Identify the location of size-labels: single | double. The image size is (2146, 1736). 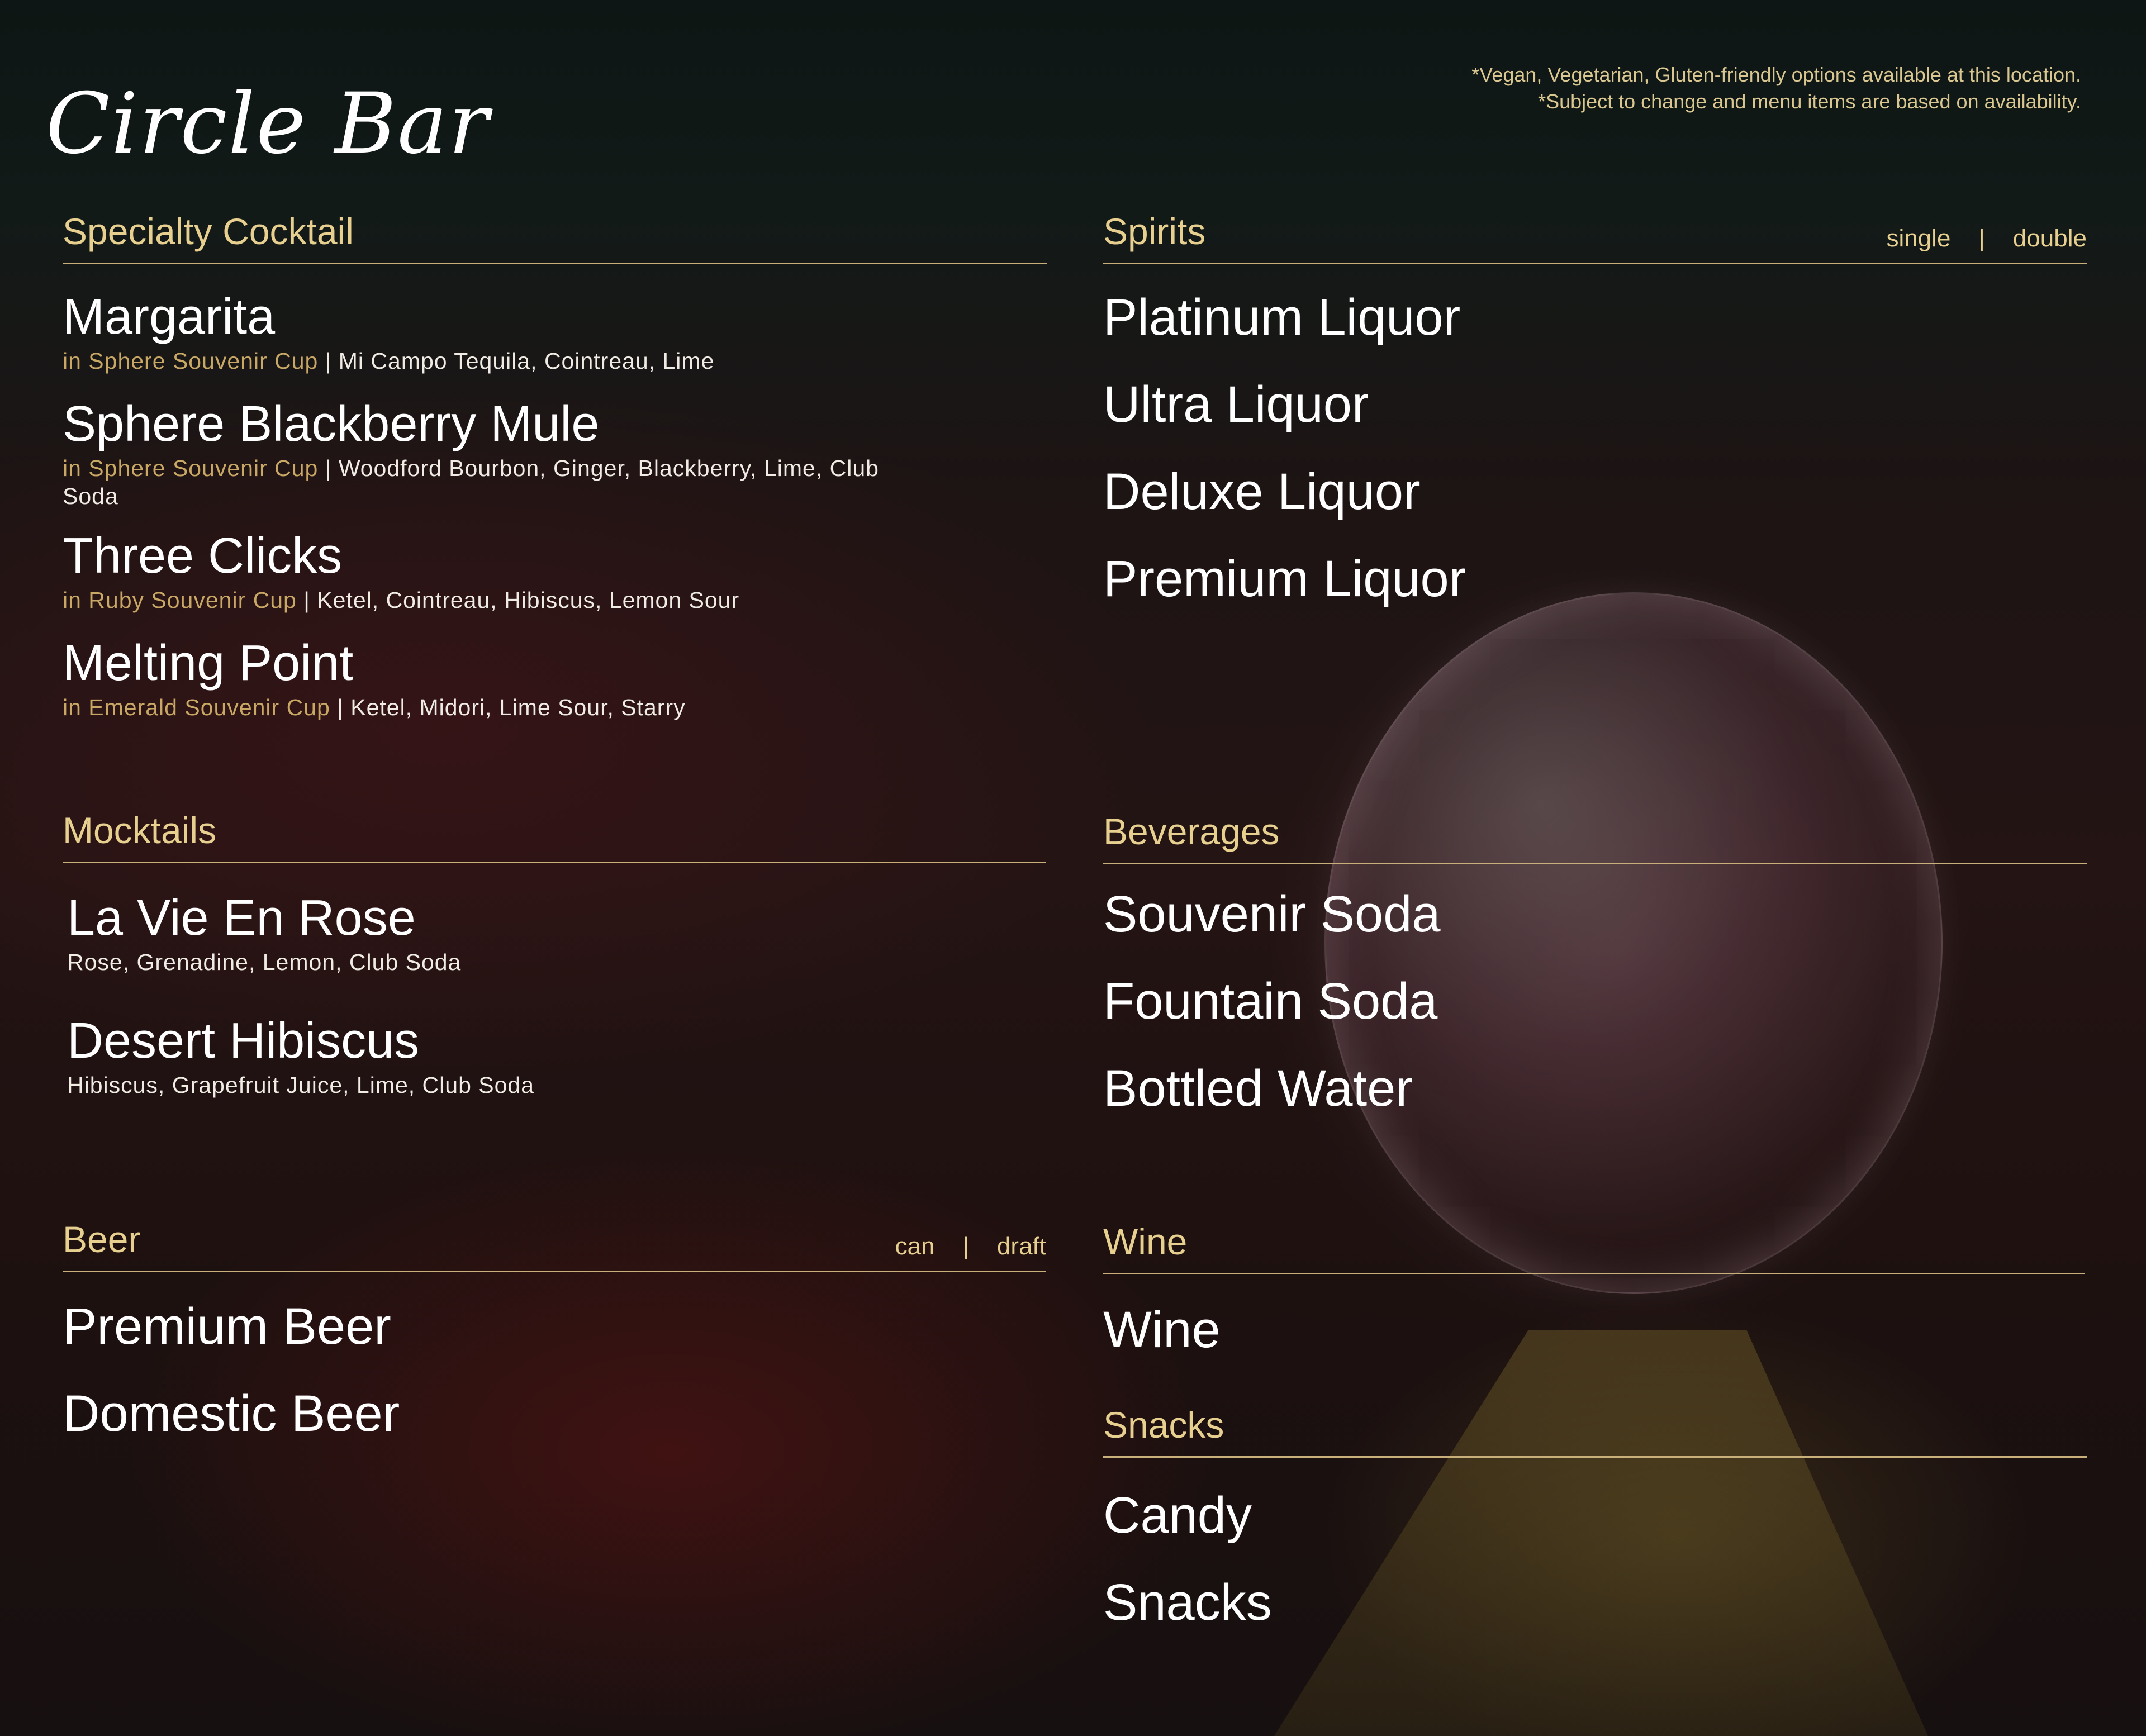
(1986, 239).